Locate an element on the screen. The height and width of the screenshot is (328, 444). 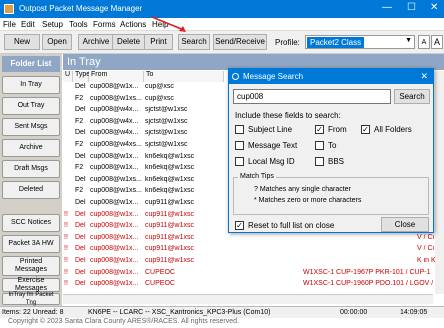
folder-printed-messages: Printed Messages is located at coordinates (31, 266).